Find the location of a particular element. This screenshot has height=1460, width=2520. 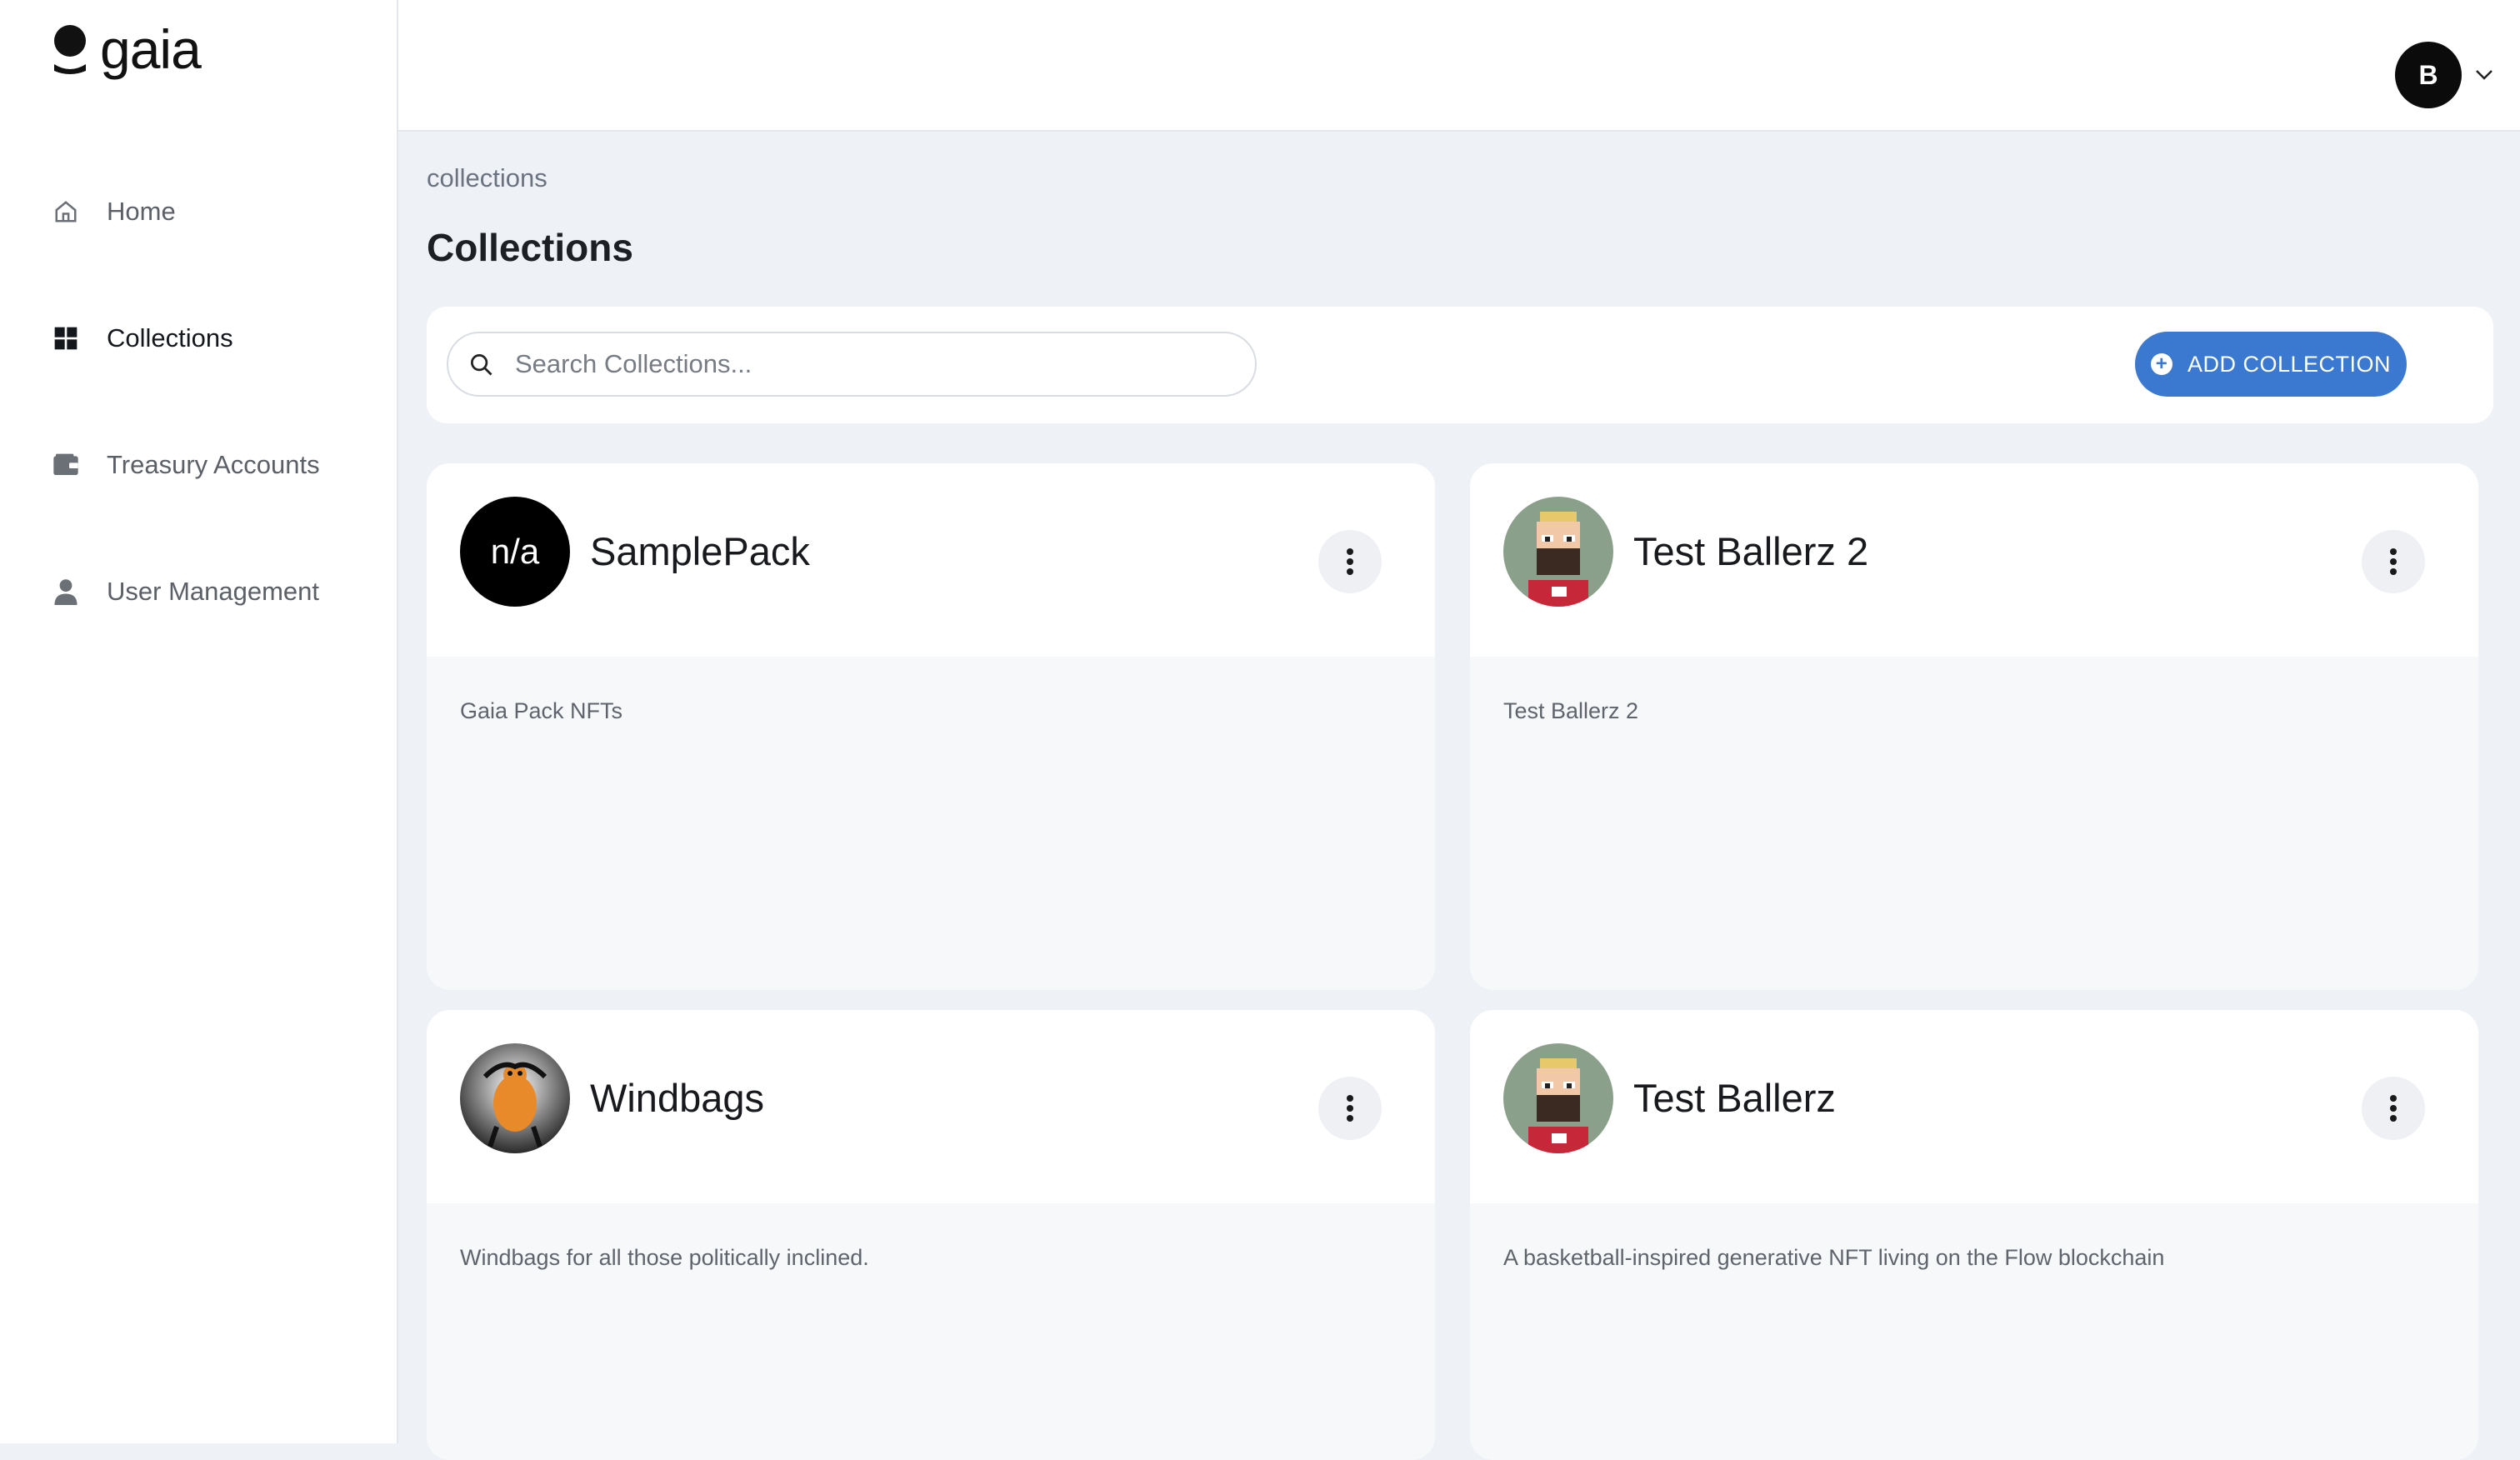

search-box is located at coordinates (852, 364).